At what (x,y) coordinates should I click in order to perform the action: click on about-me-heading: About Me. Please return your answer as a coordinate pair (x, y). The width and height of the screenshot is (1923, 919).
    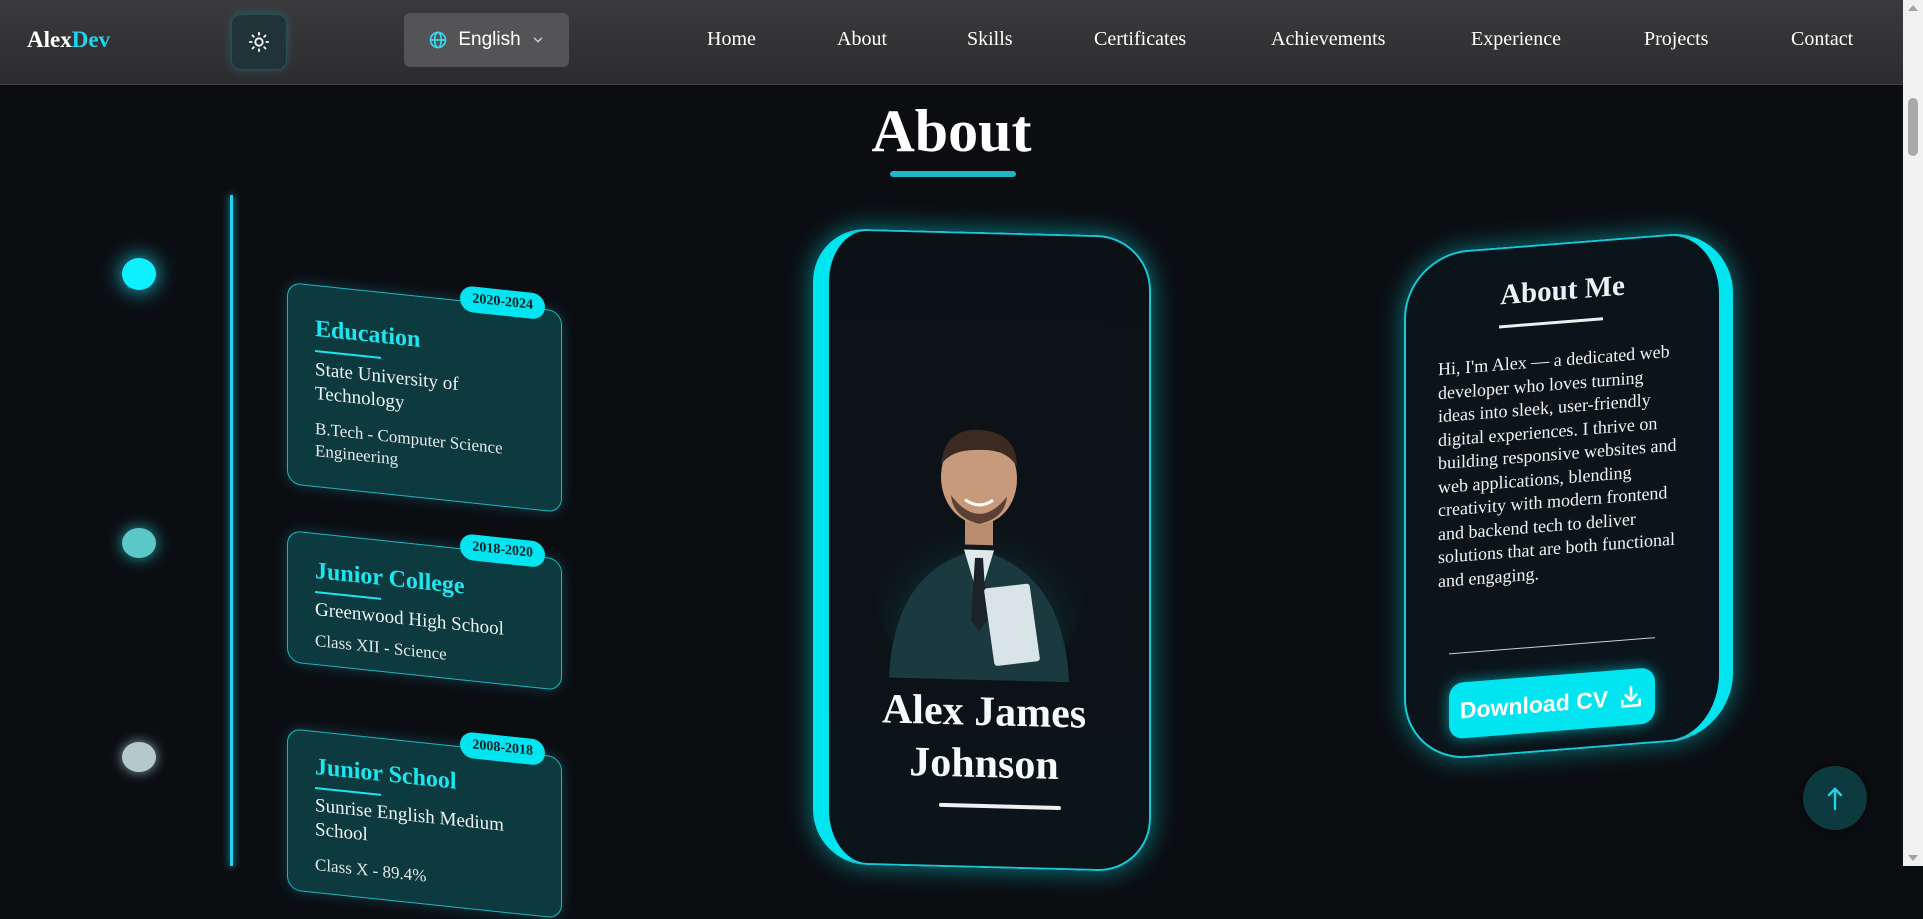
    Looking at the image, I should click on (1562, 290).